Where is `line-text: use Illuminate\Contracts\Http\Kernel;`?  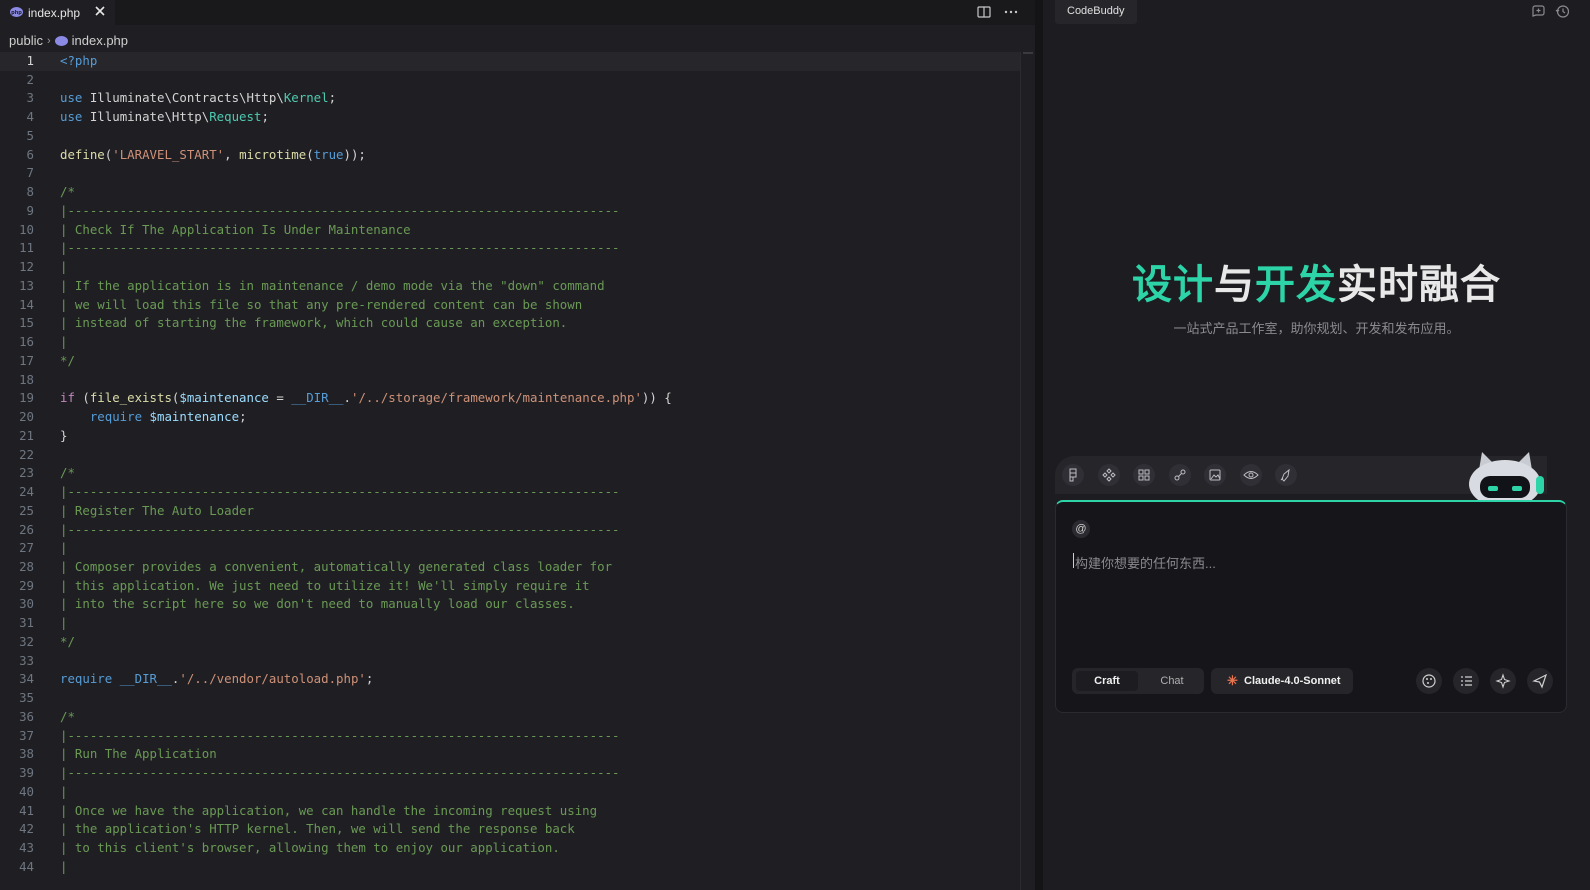 line-text: use Illuminate\Contracts\Http\Kernel; is located at coordinates (198, 98).